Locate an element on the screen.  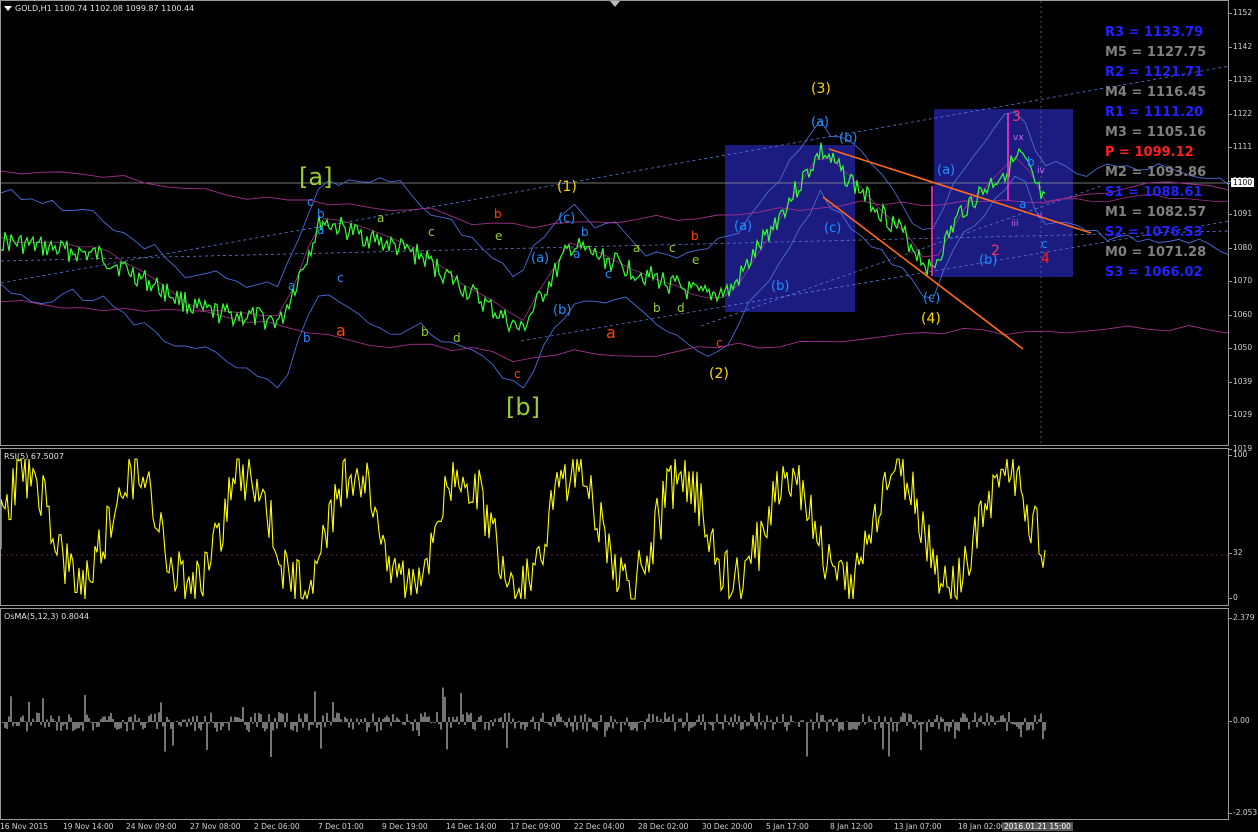
pivot-label: S2 = 1076.53 is located at coordinates (1154, 232).